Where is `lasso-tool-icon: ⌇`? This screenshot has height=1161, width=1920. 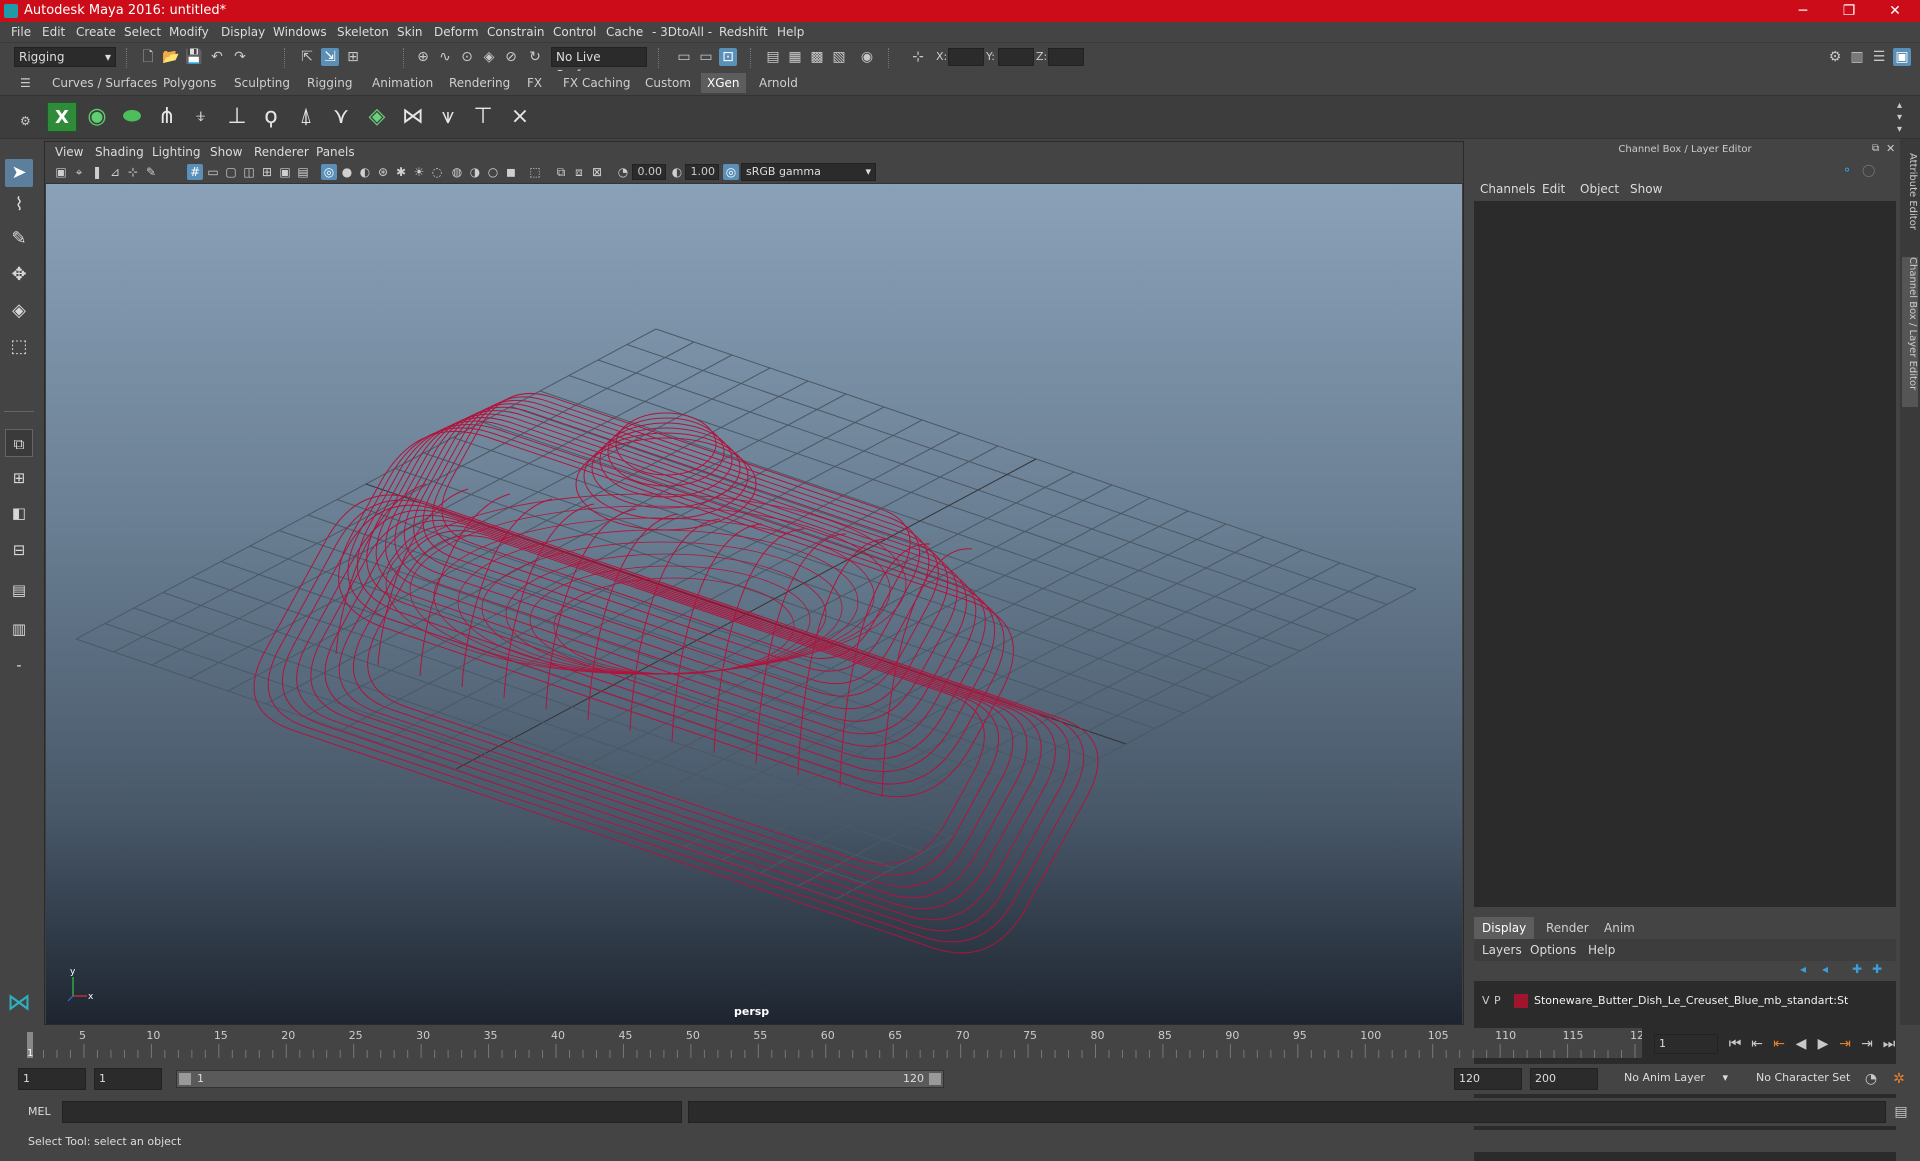 lasso-tool-icon: ⌇ is located at coordinates (19, 205).